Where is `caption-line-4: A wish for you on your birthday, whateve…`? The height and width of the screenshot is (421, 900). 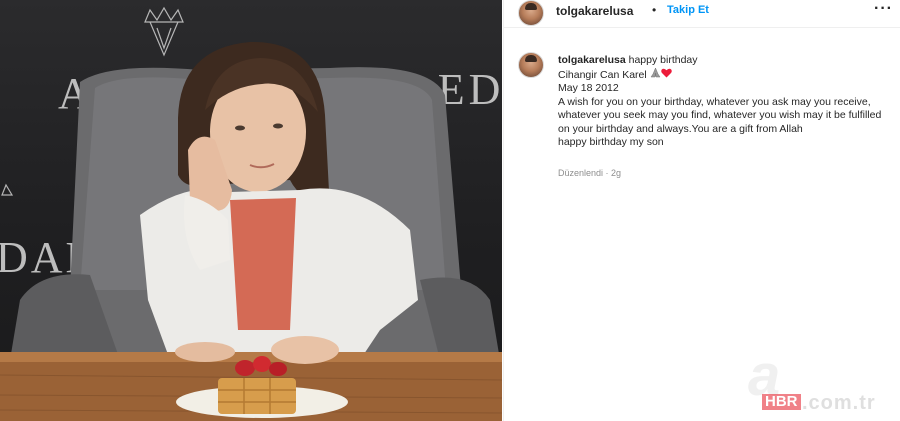 caption-line-4: A wish for you on your birthday, whateve… is located at coordinates (720, 115).